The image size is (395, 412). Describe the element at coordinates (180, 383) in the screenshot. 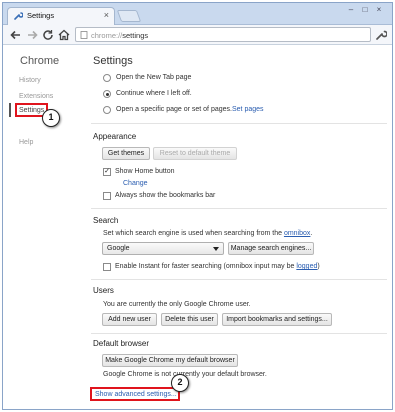

I see `step-marker-2: 2` at that location.